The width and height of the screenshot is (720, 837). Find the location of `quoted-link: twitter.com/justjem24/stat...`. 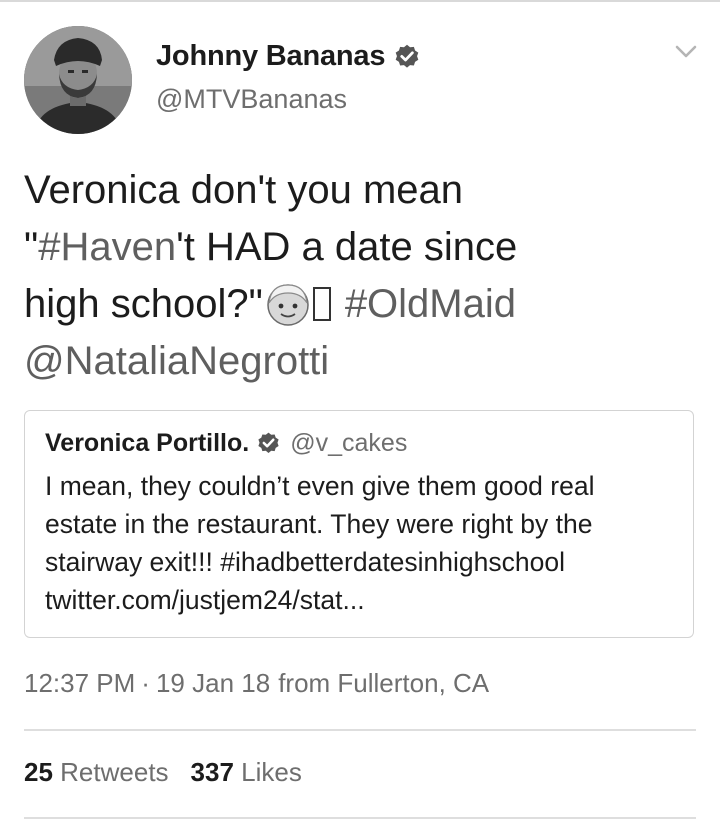

quoted-link: twitter.com/justjem24/stat... is located at coordinates (365, 600).